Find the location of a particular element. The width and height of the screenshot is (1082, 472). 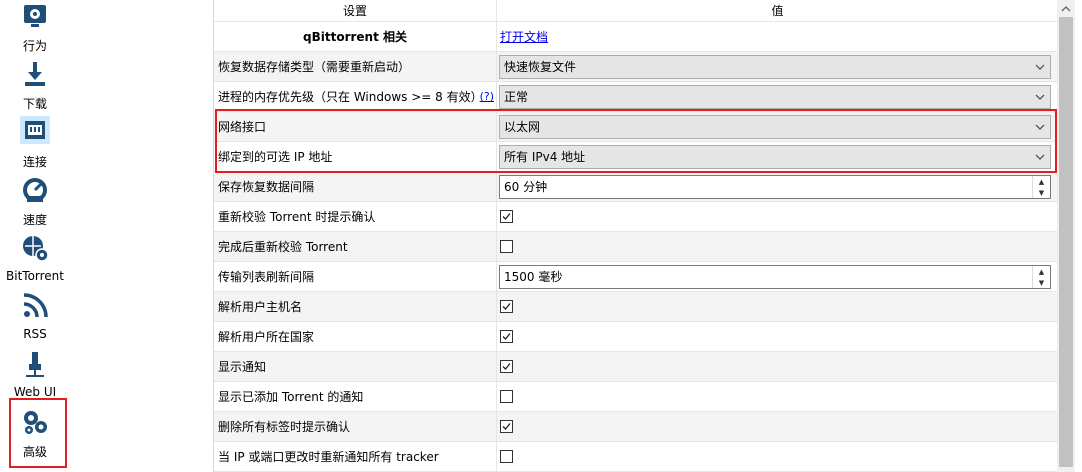

sidebar-item-label: 连接 is located at coordinates (34, 162).